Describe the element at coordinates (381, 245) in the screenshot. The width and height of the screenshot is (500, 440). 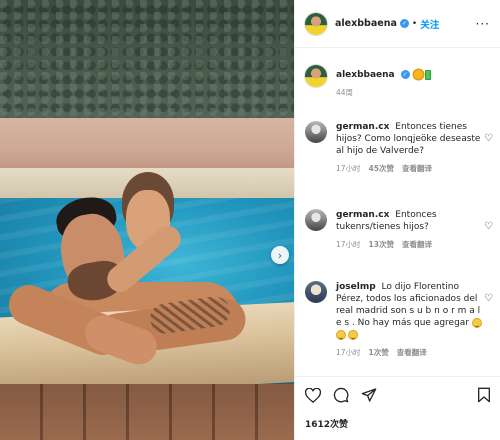
I see `comment-likes: 13次赞` at that location.